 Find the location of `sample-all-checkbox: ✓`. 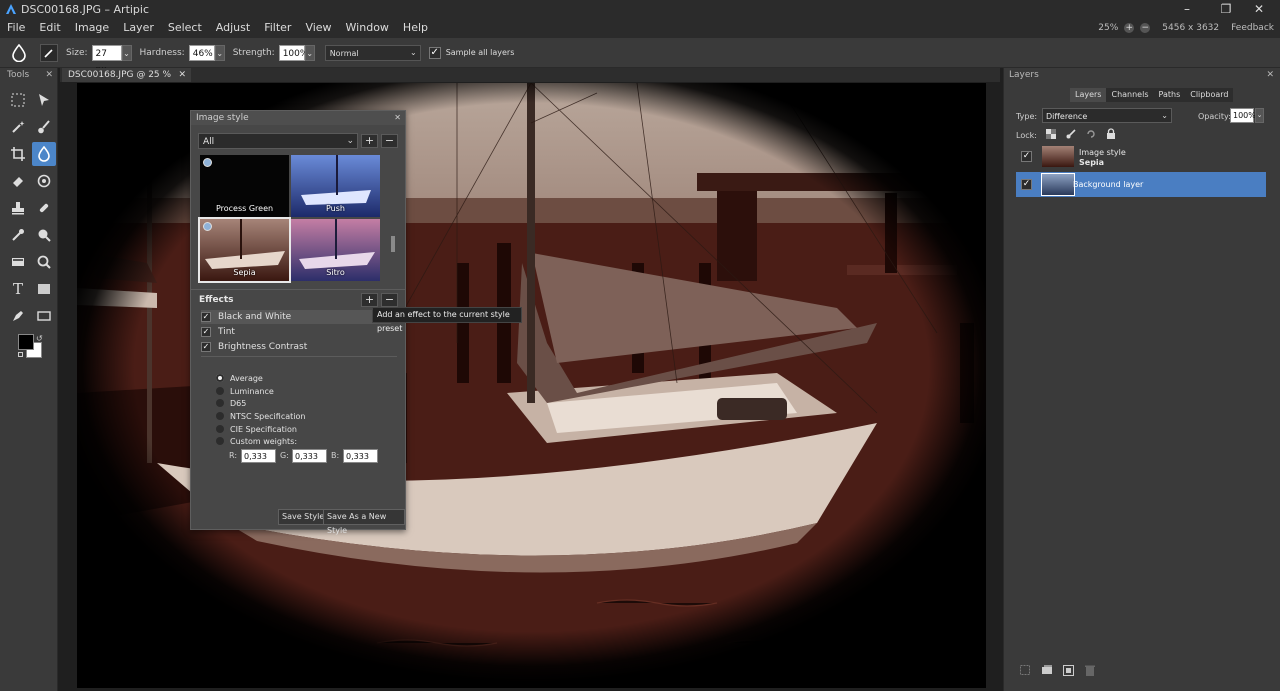

sample-all-checkbox: ✓ is located at coordinates (434, 52).